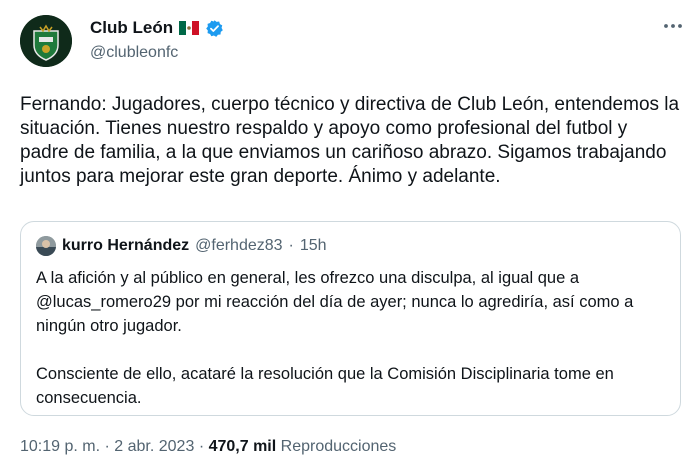 Image resolution: width=700 pixels, height=469 pixels. What do you see at coordinates (313, 246) in the screenshot?
I see `quoted-timestamp: 15h` at bounding box center [313, 246].